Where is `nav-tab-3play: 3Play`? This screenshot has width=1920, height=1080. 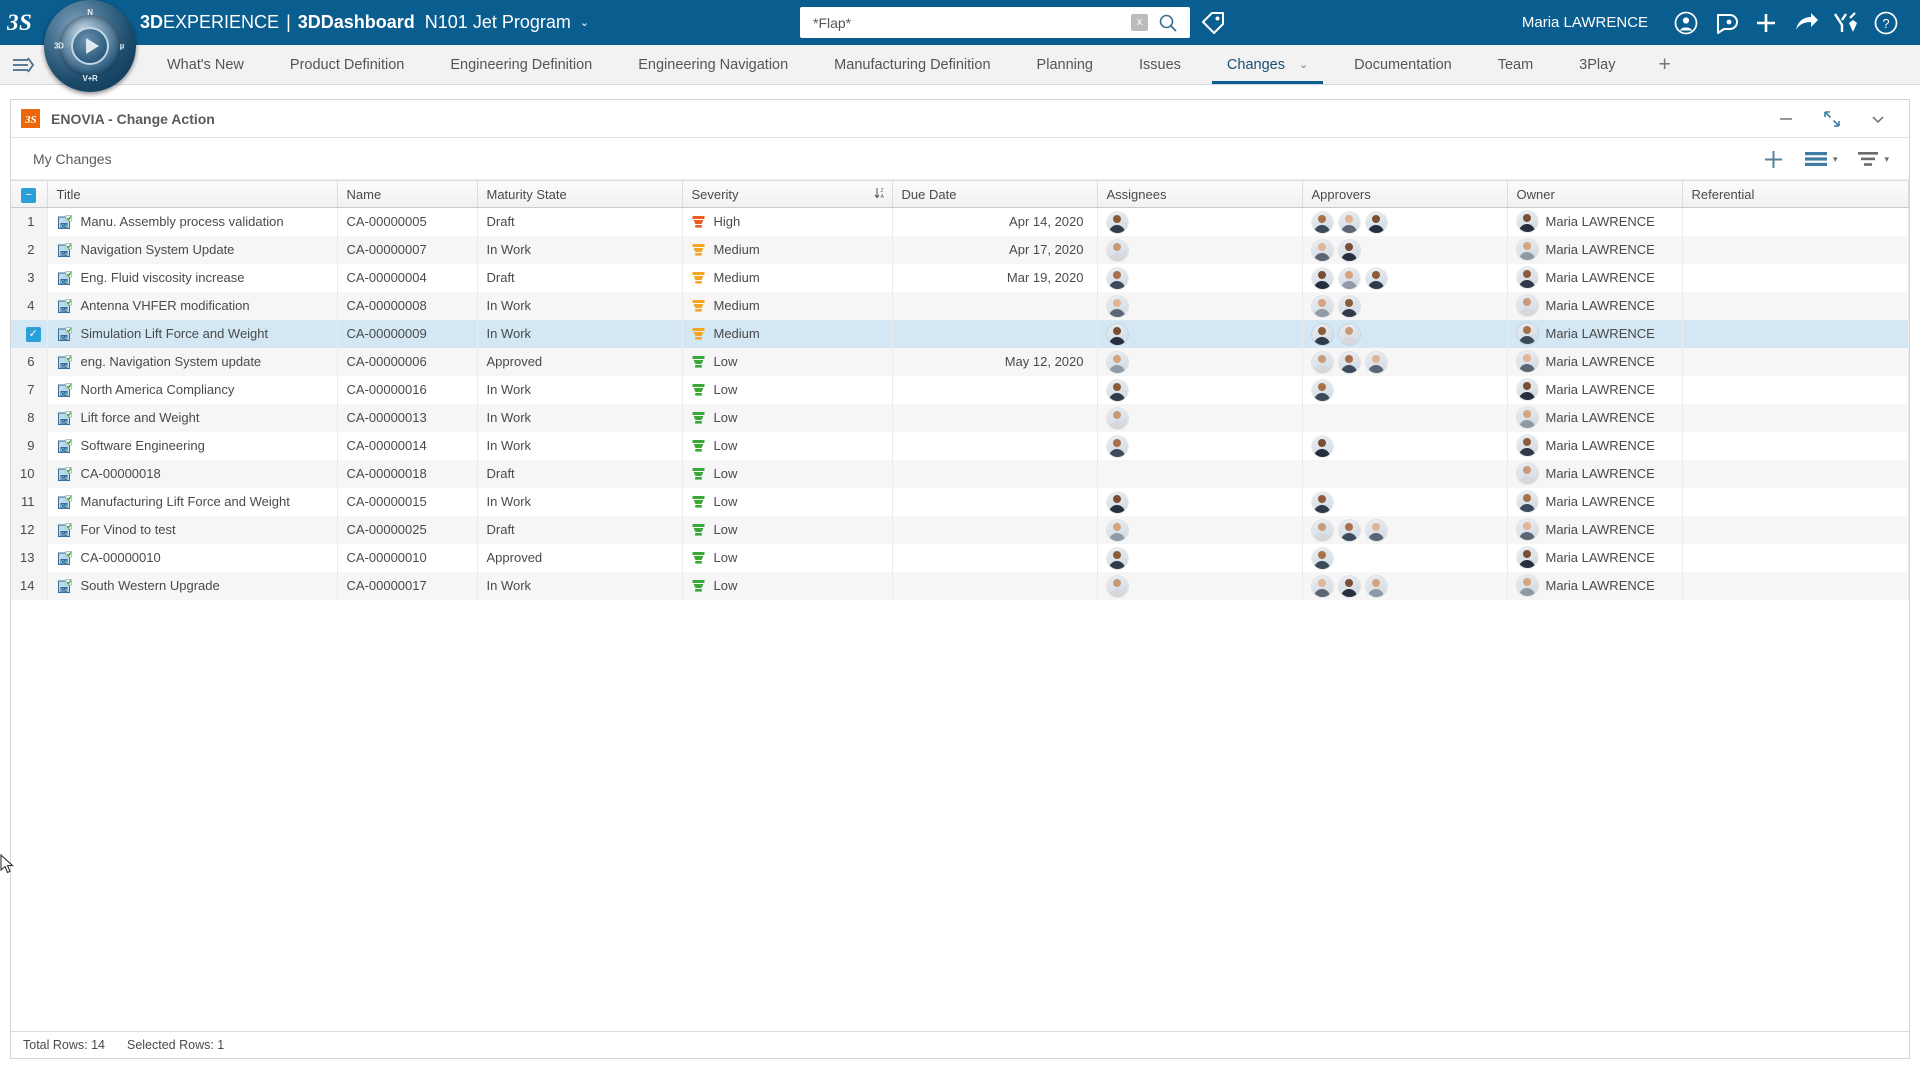
nav-tab-3play: 3Play is located at coordinates (1597, 64).